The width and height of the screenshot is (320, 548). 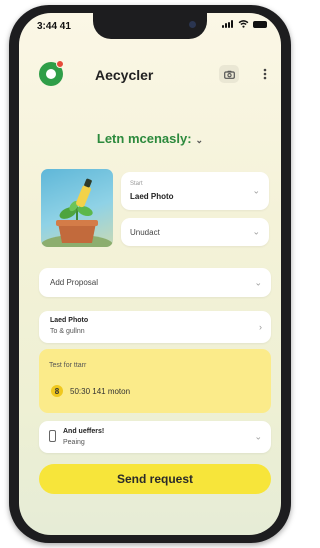 I want to click on app-logo-icon, so click(x=51, y=73).